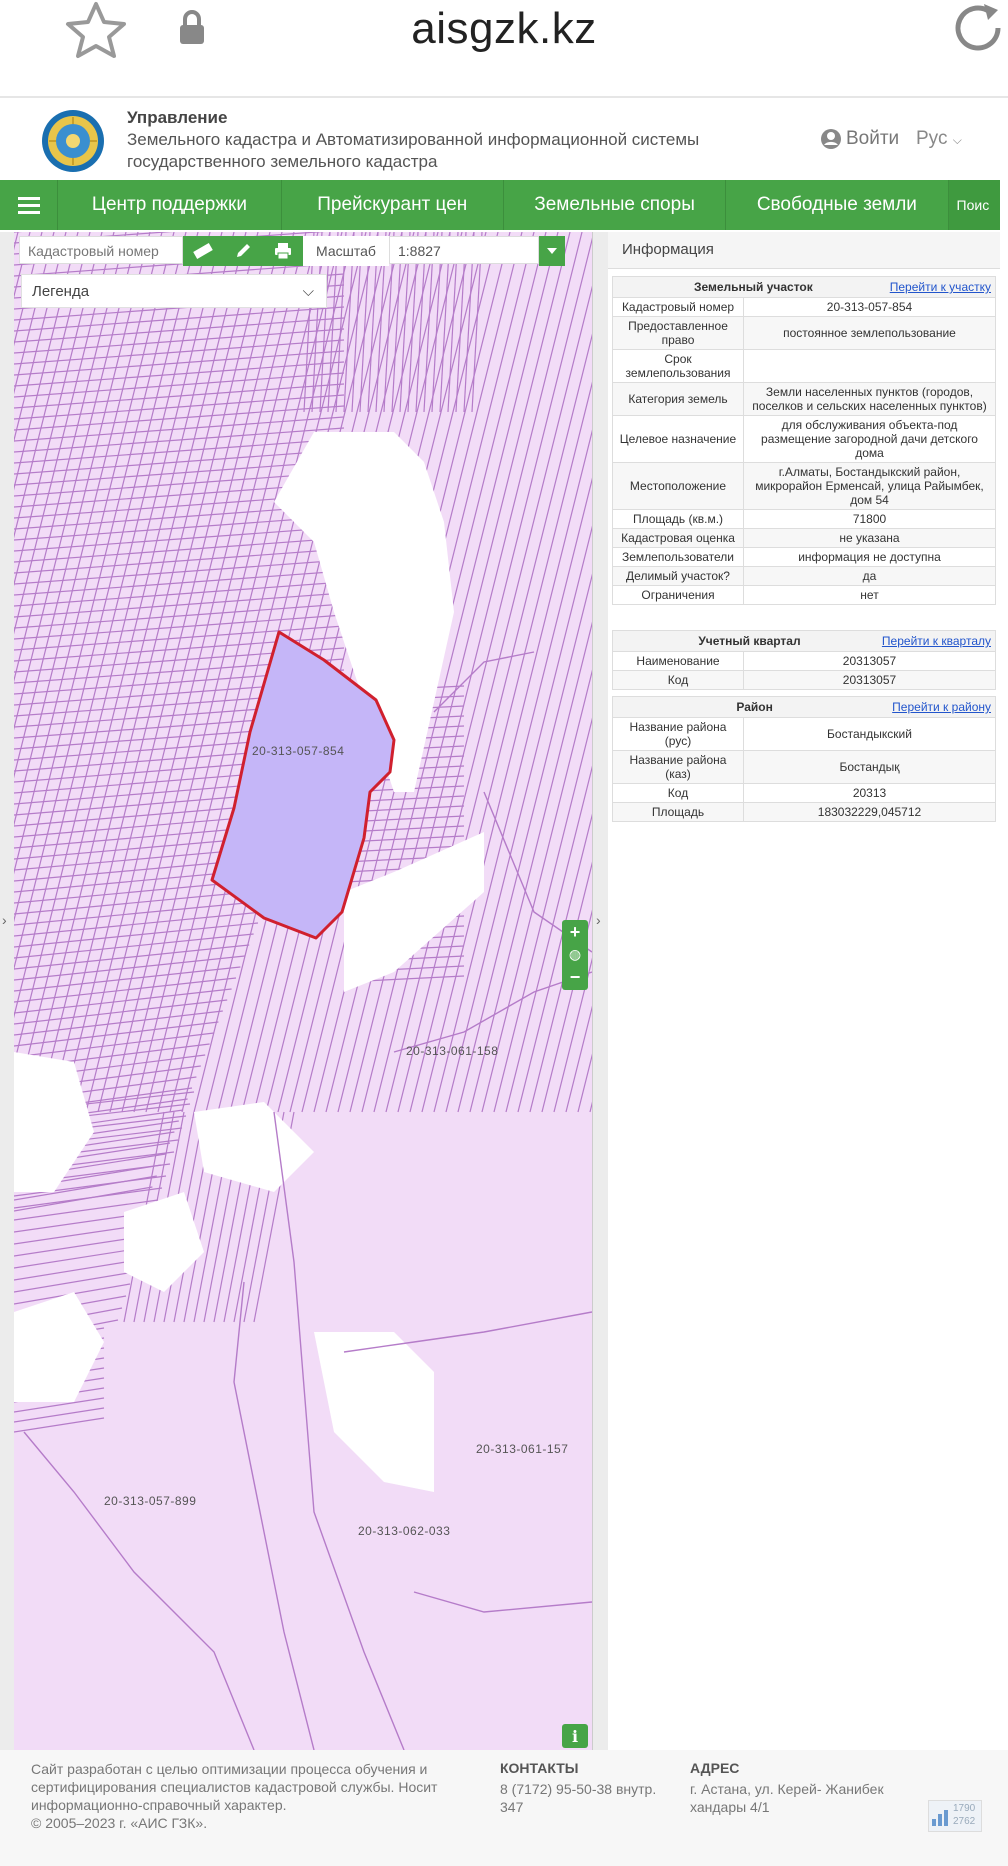 The width and height of the screenshot is (1008, 1866). Describe the element at coordinates (452, 1051) in the screenshot. I see `parcel-label: 20-313-061-158` at that location.